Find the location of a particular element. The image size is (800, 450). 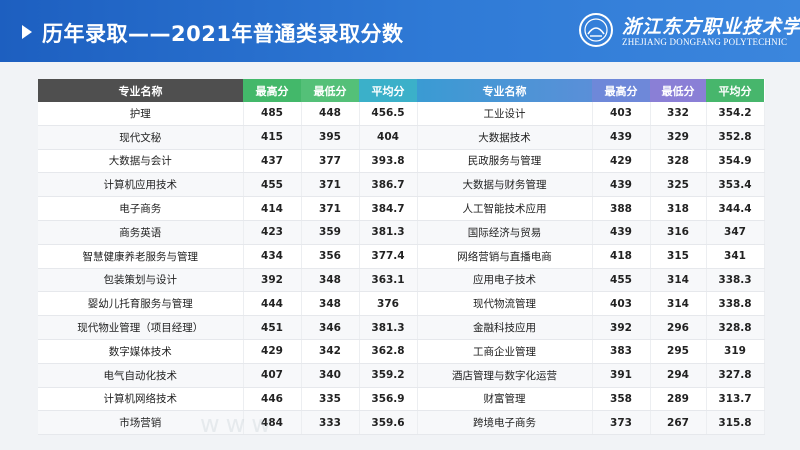

score-cell: 318 is located at coordinates (678, 208).